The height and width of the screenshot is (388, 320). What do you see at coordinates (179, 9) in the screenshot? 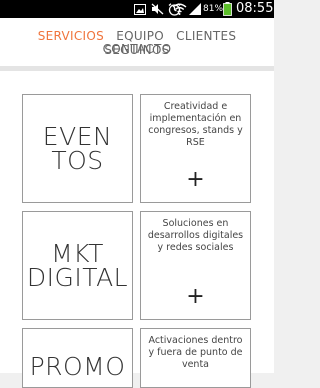
I see `wifi-icon` at bounding box center [179, 9].